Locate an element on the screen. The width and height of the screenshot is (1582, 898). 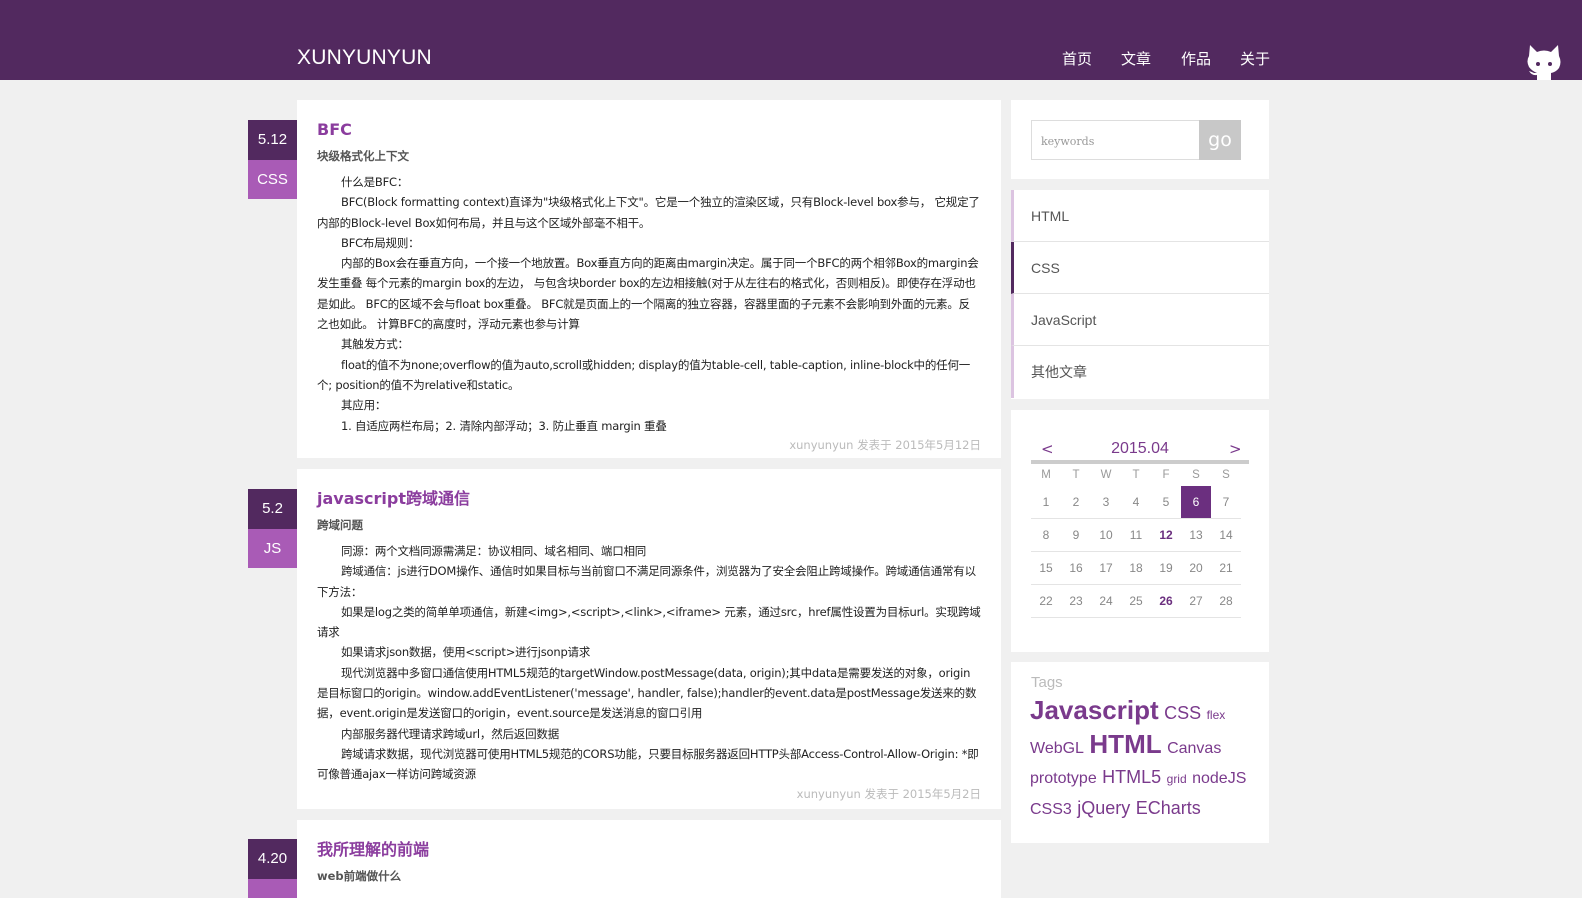
calendar-day: 5 is located at coordinates (1166, 502).